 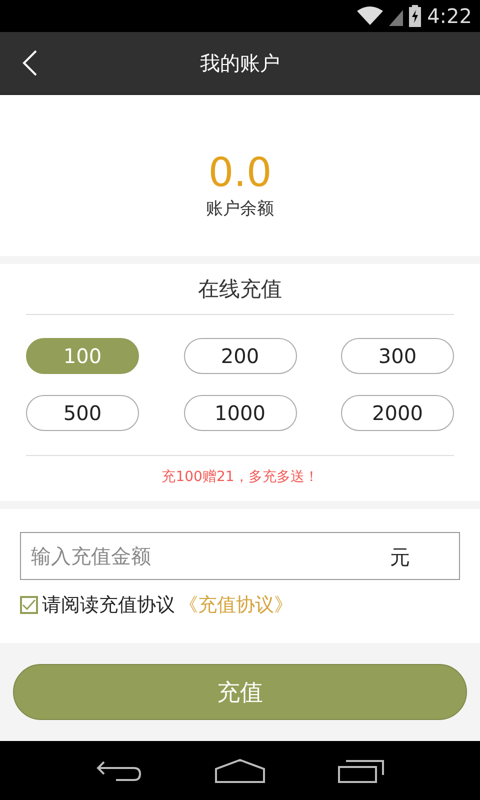 I want to click on amount-option: 200, so click(x=240, y=356).